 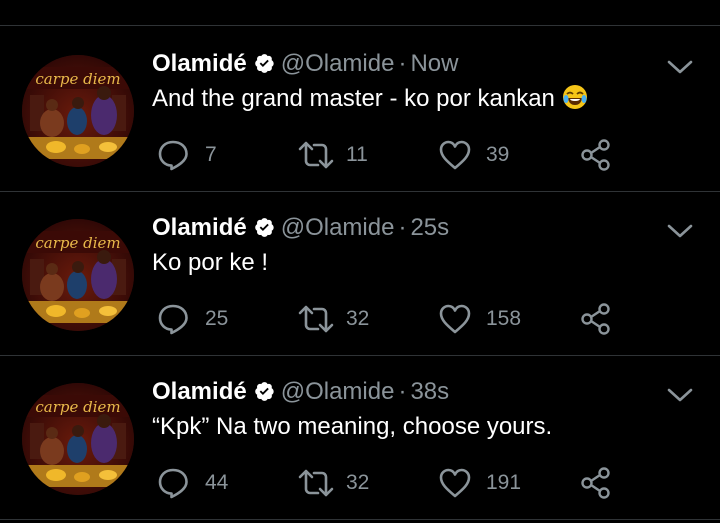 What do you see at coordinates (575, 101) in the screenshot?
I see `tears-of-joy-emoji-icon` at bounding box center [575, 101].